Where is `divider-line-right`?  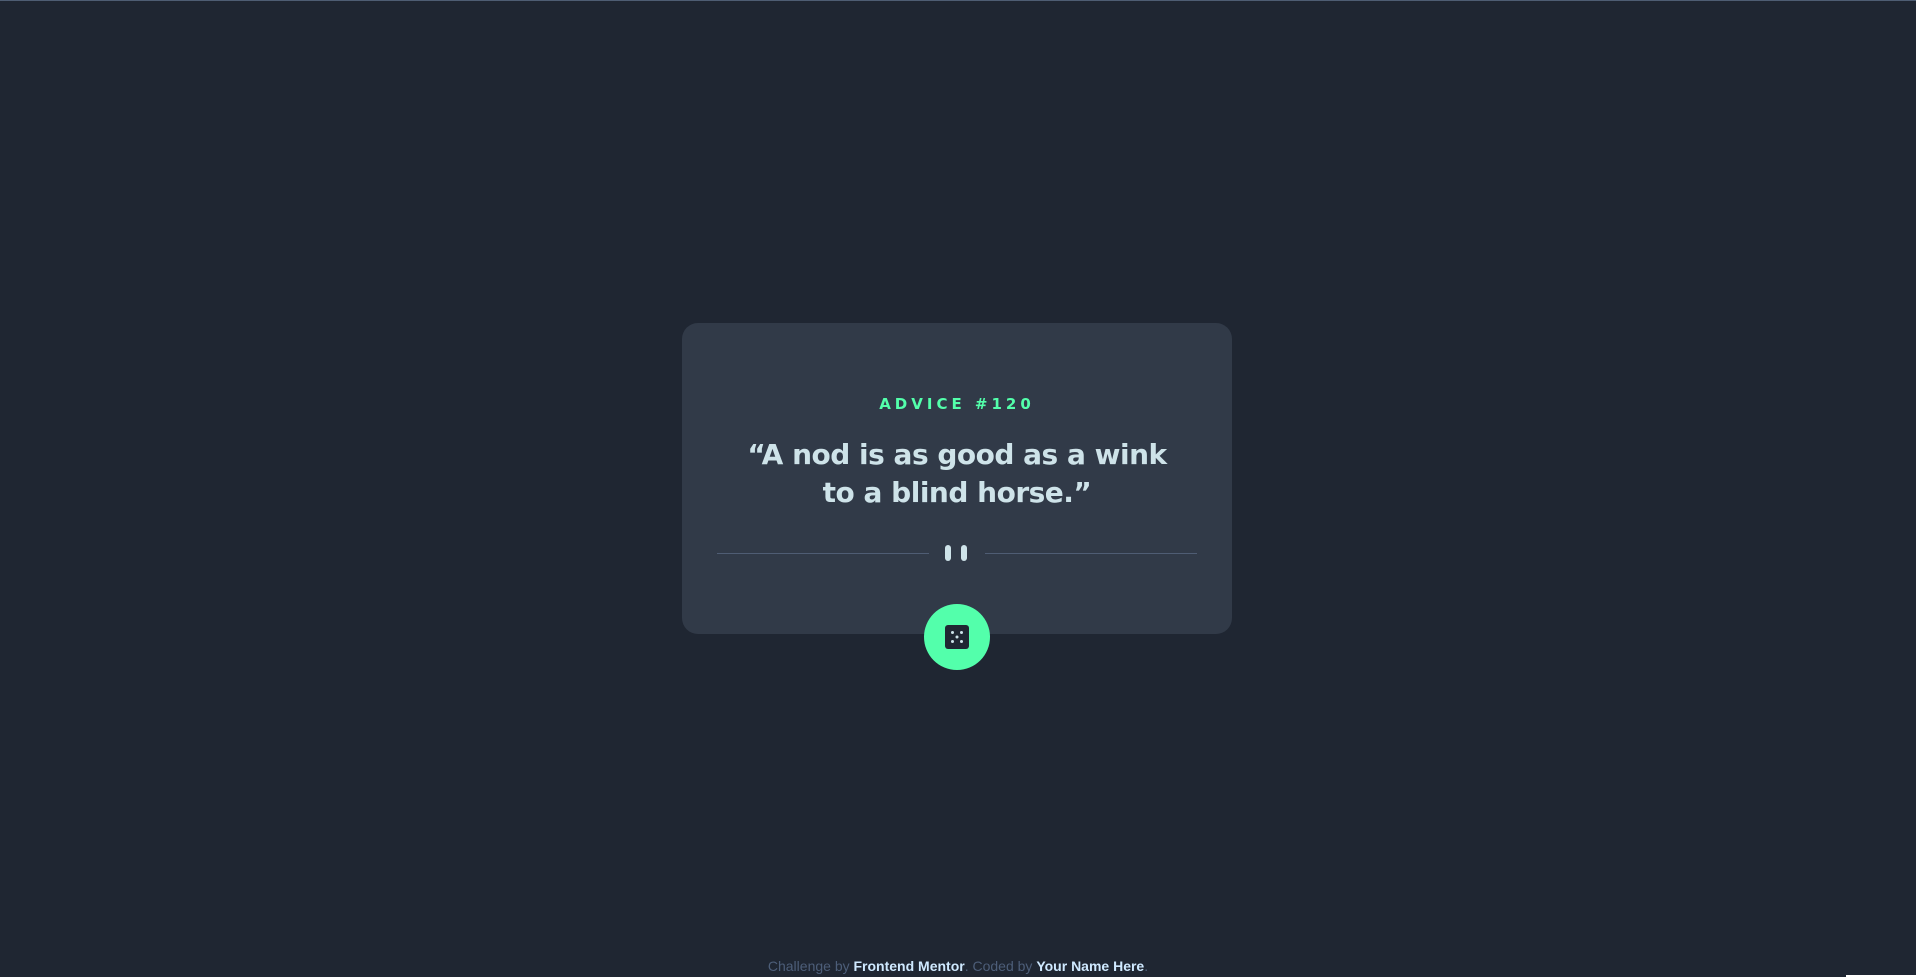 divider-line-right is located at coordinates (1091, 553).